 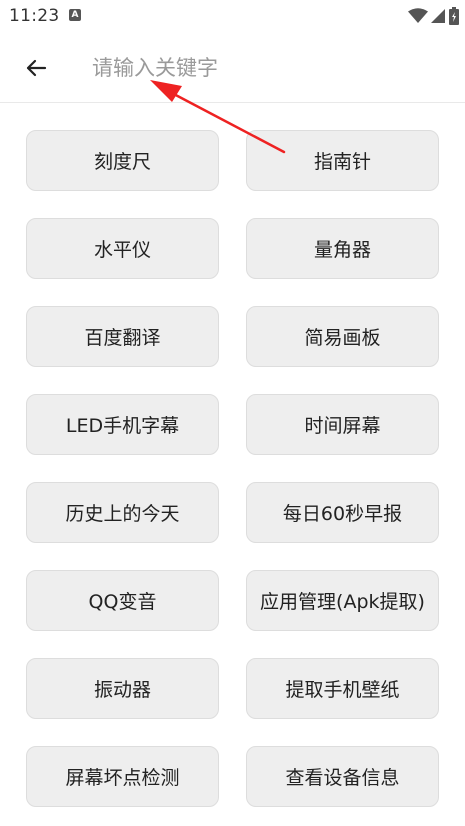 I want to click on tool-label: QQ变音, so click(x=122, y=602).